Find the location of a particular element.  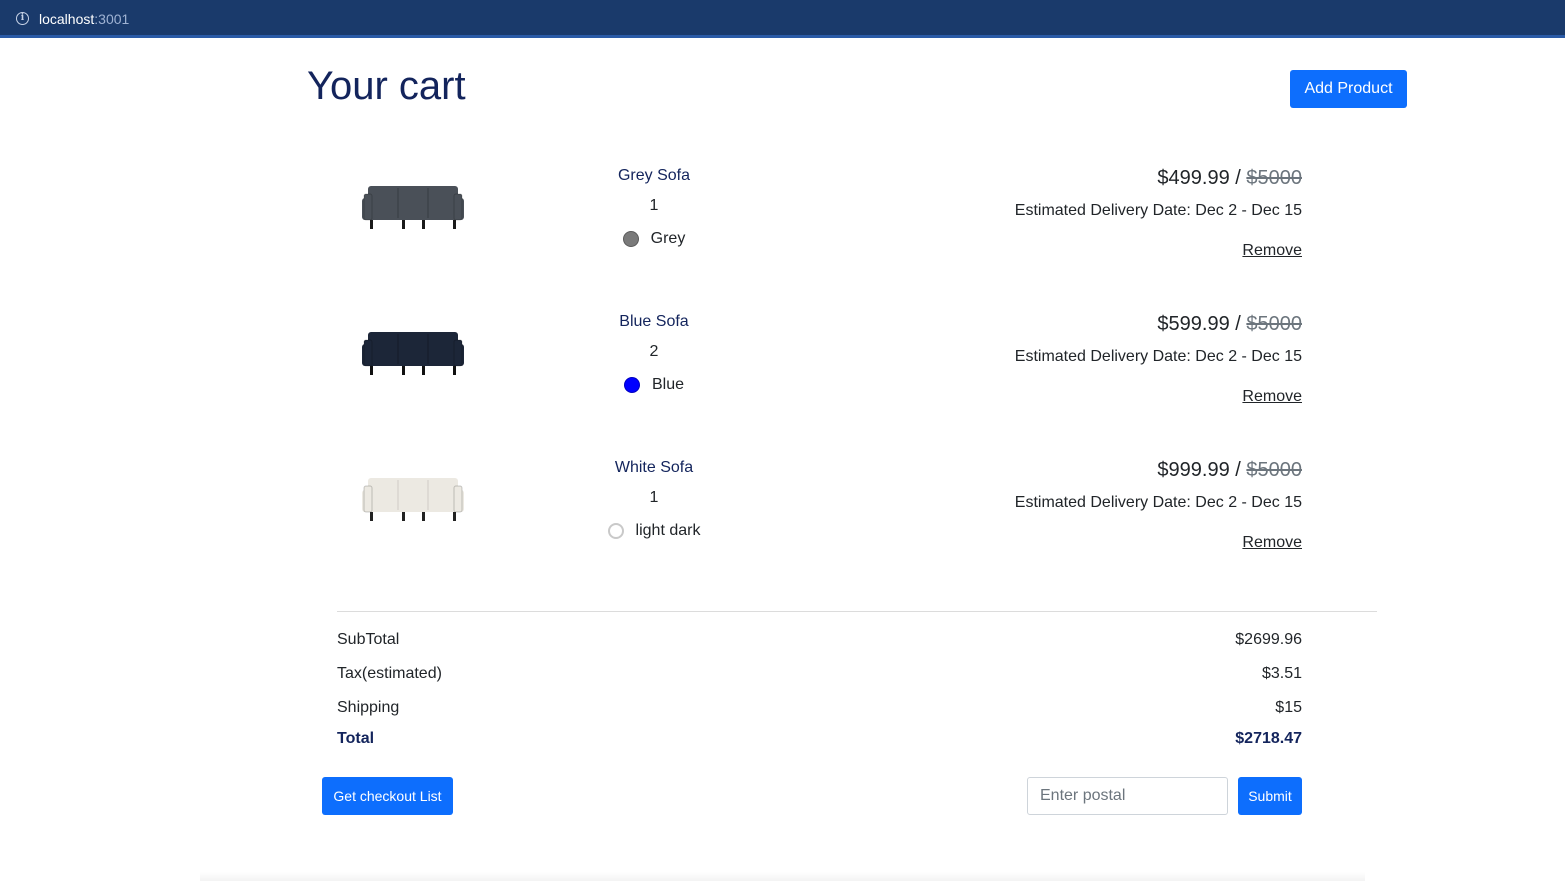

total-label: Total is located at coordinates (356, 738).